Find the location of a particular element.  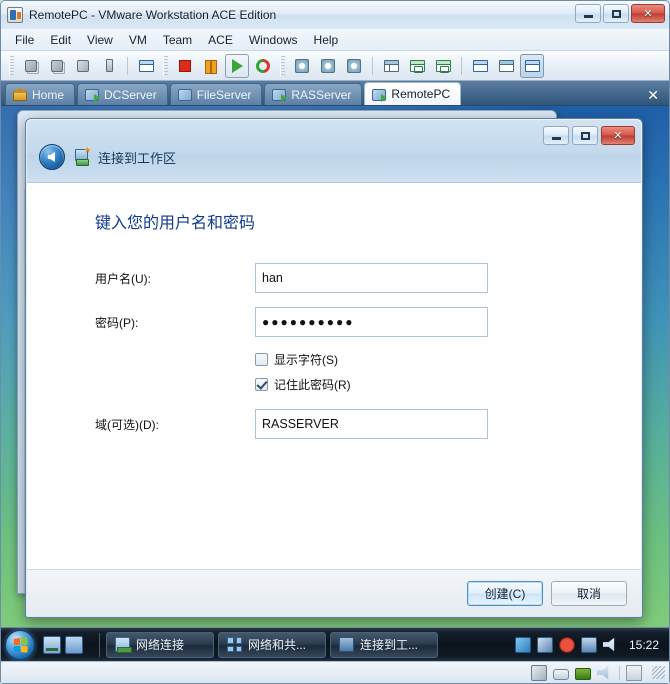

power-off-icon is located at coordinates (185, 66).